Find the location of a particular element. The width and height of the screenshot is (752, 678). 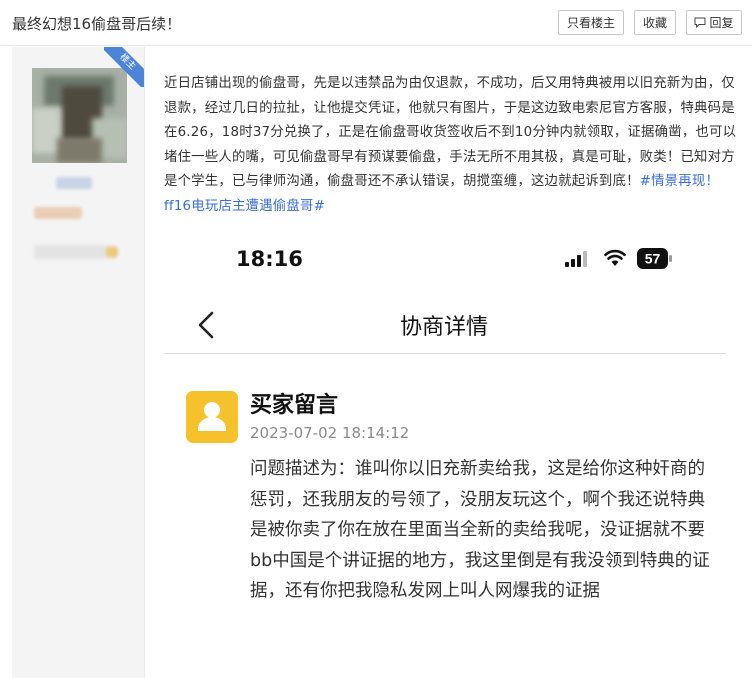

only-op-button: 只看楼主 is located at coordinates (591, 22).